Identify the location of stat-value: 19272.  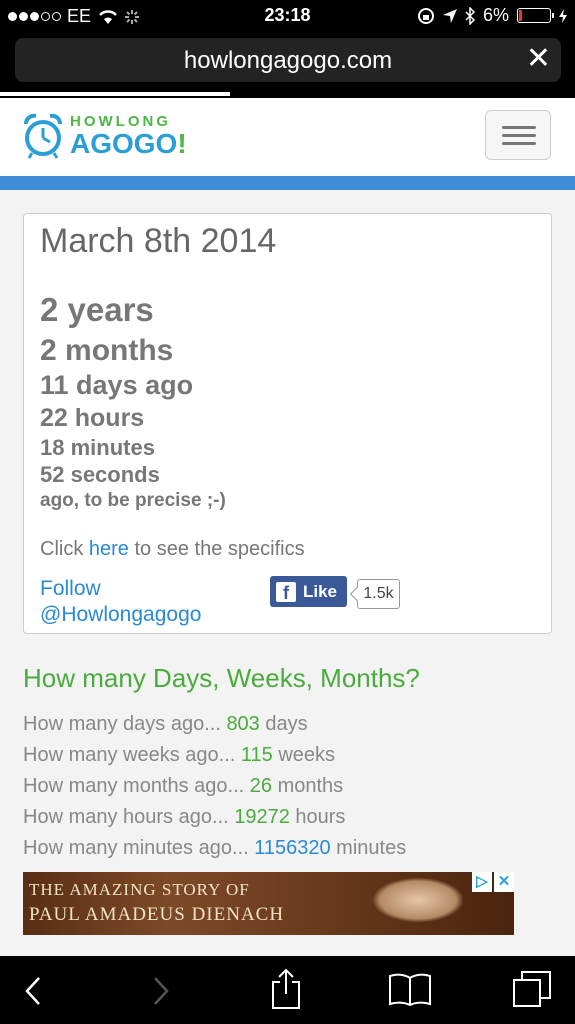
(262, 817).